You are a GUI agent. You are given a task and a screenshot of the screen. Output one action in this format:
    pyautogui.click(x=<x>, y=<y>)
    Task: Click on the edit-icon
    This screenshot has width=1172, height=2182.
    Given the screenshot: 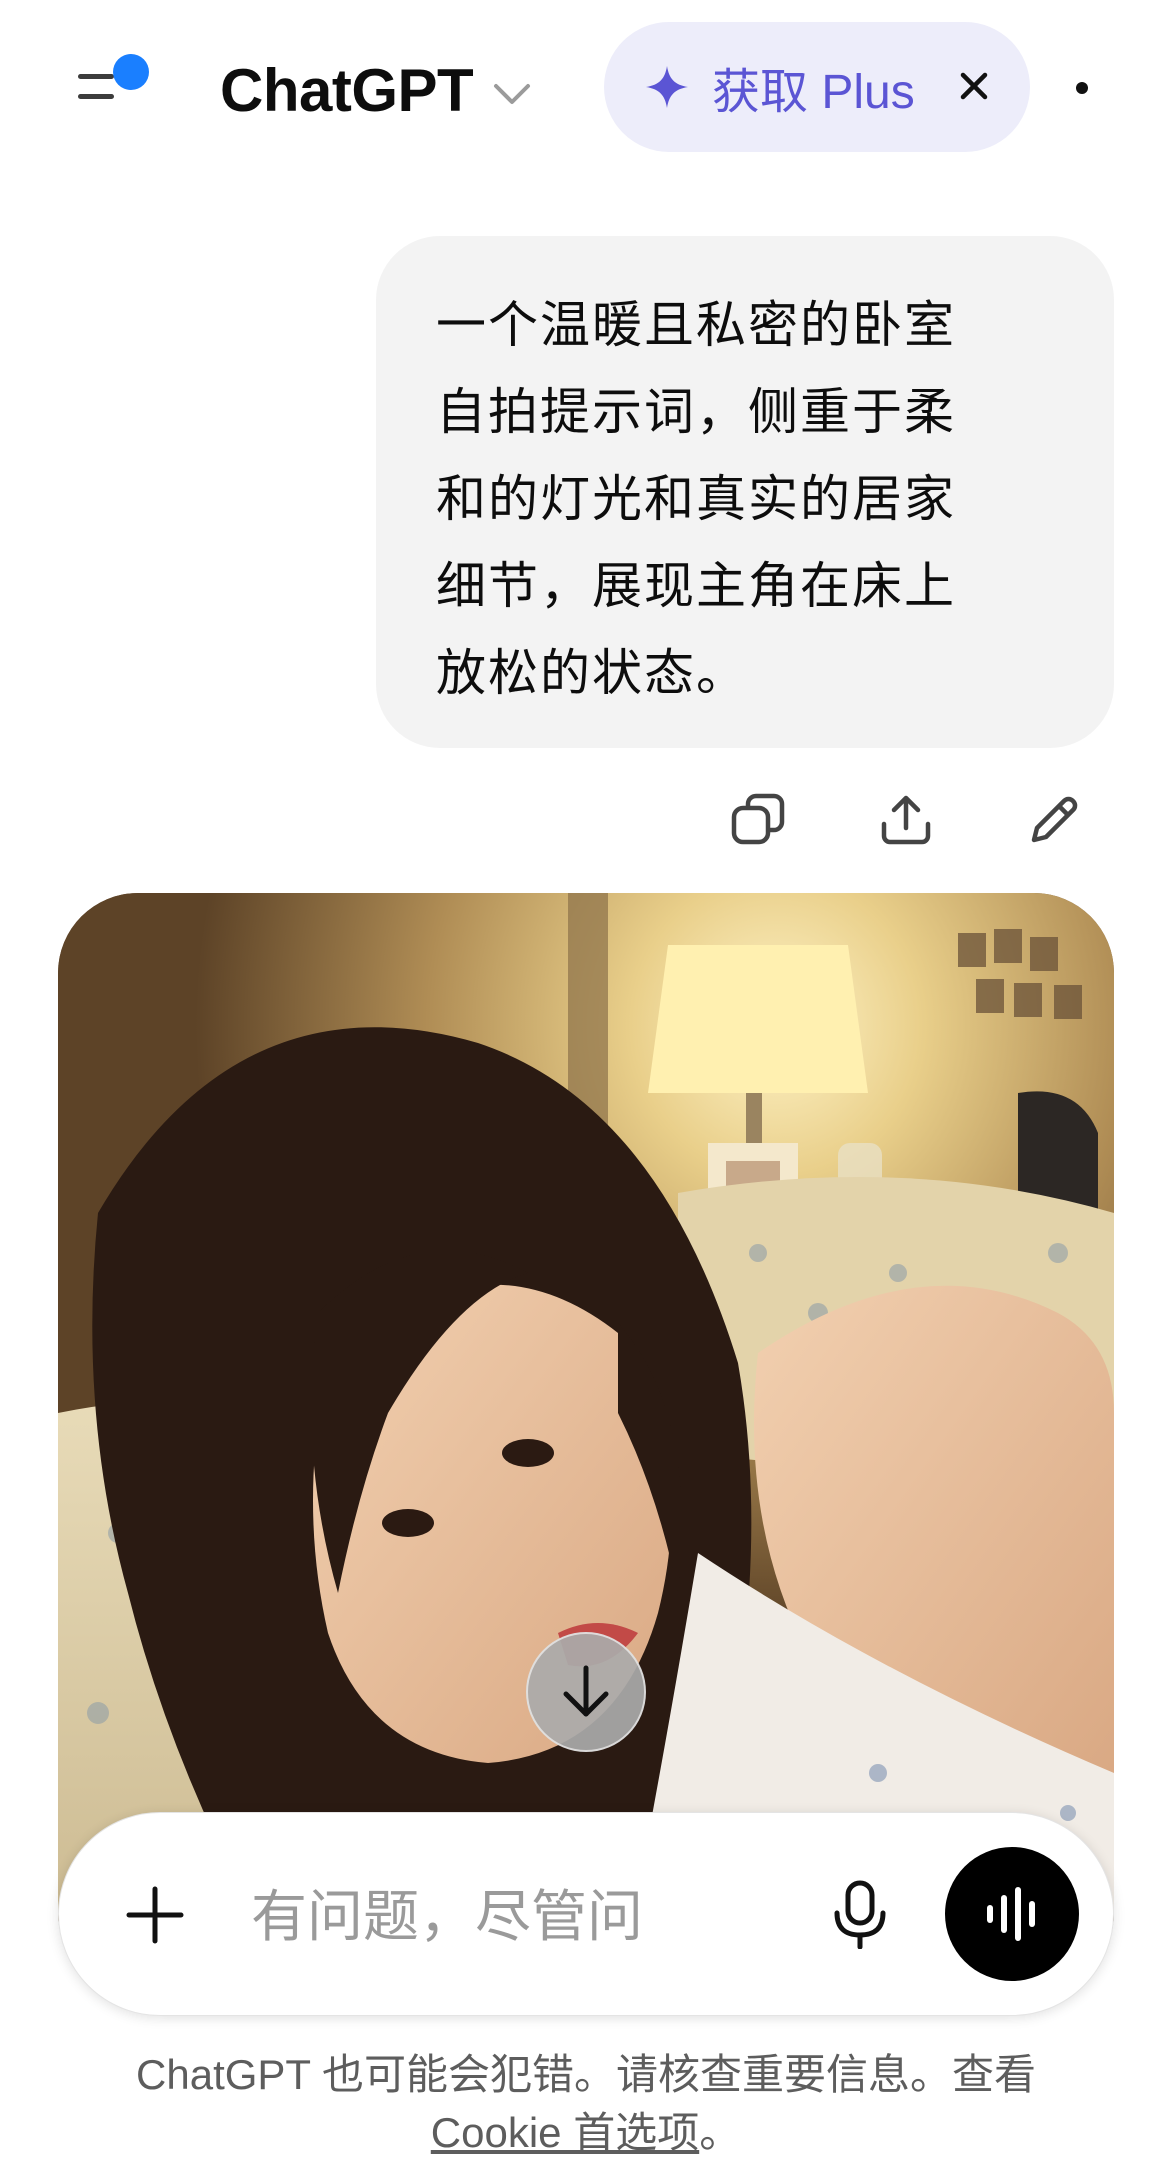 What is the action you would take?
    pyautogui.click(x=1054, y=820)
    